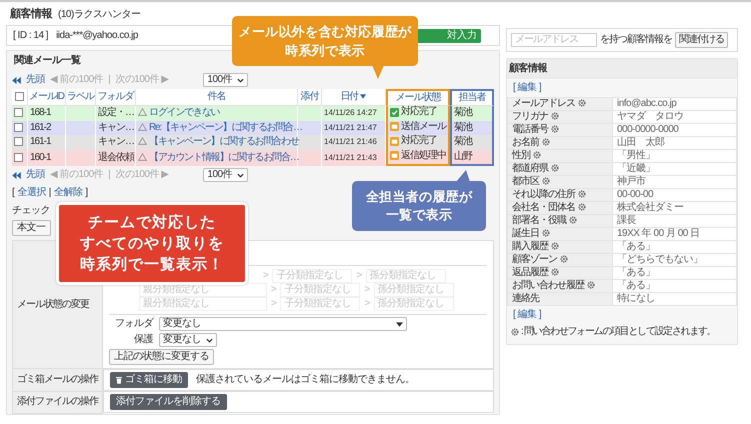 This screenshot has height=424, width=751. What do you see at coordinates (149, 380) in the screenshot?
I see `move-to-trash-button: ゴミ箱に移動` at bounding box center [149, 380].